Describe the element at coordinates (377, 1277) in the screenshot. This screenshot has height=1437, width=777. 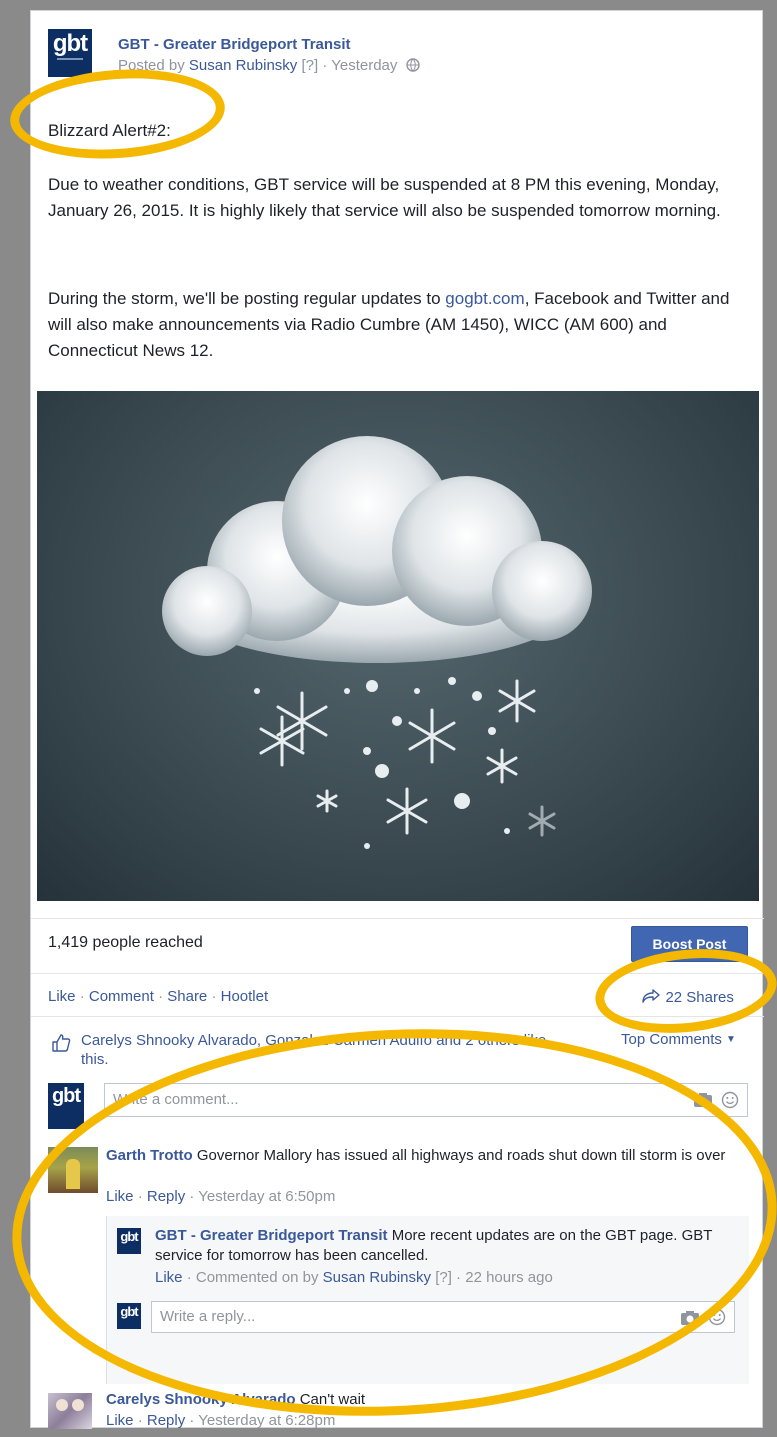
I see `reply-commenter-link: Susan Rubinsky` at that location.